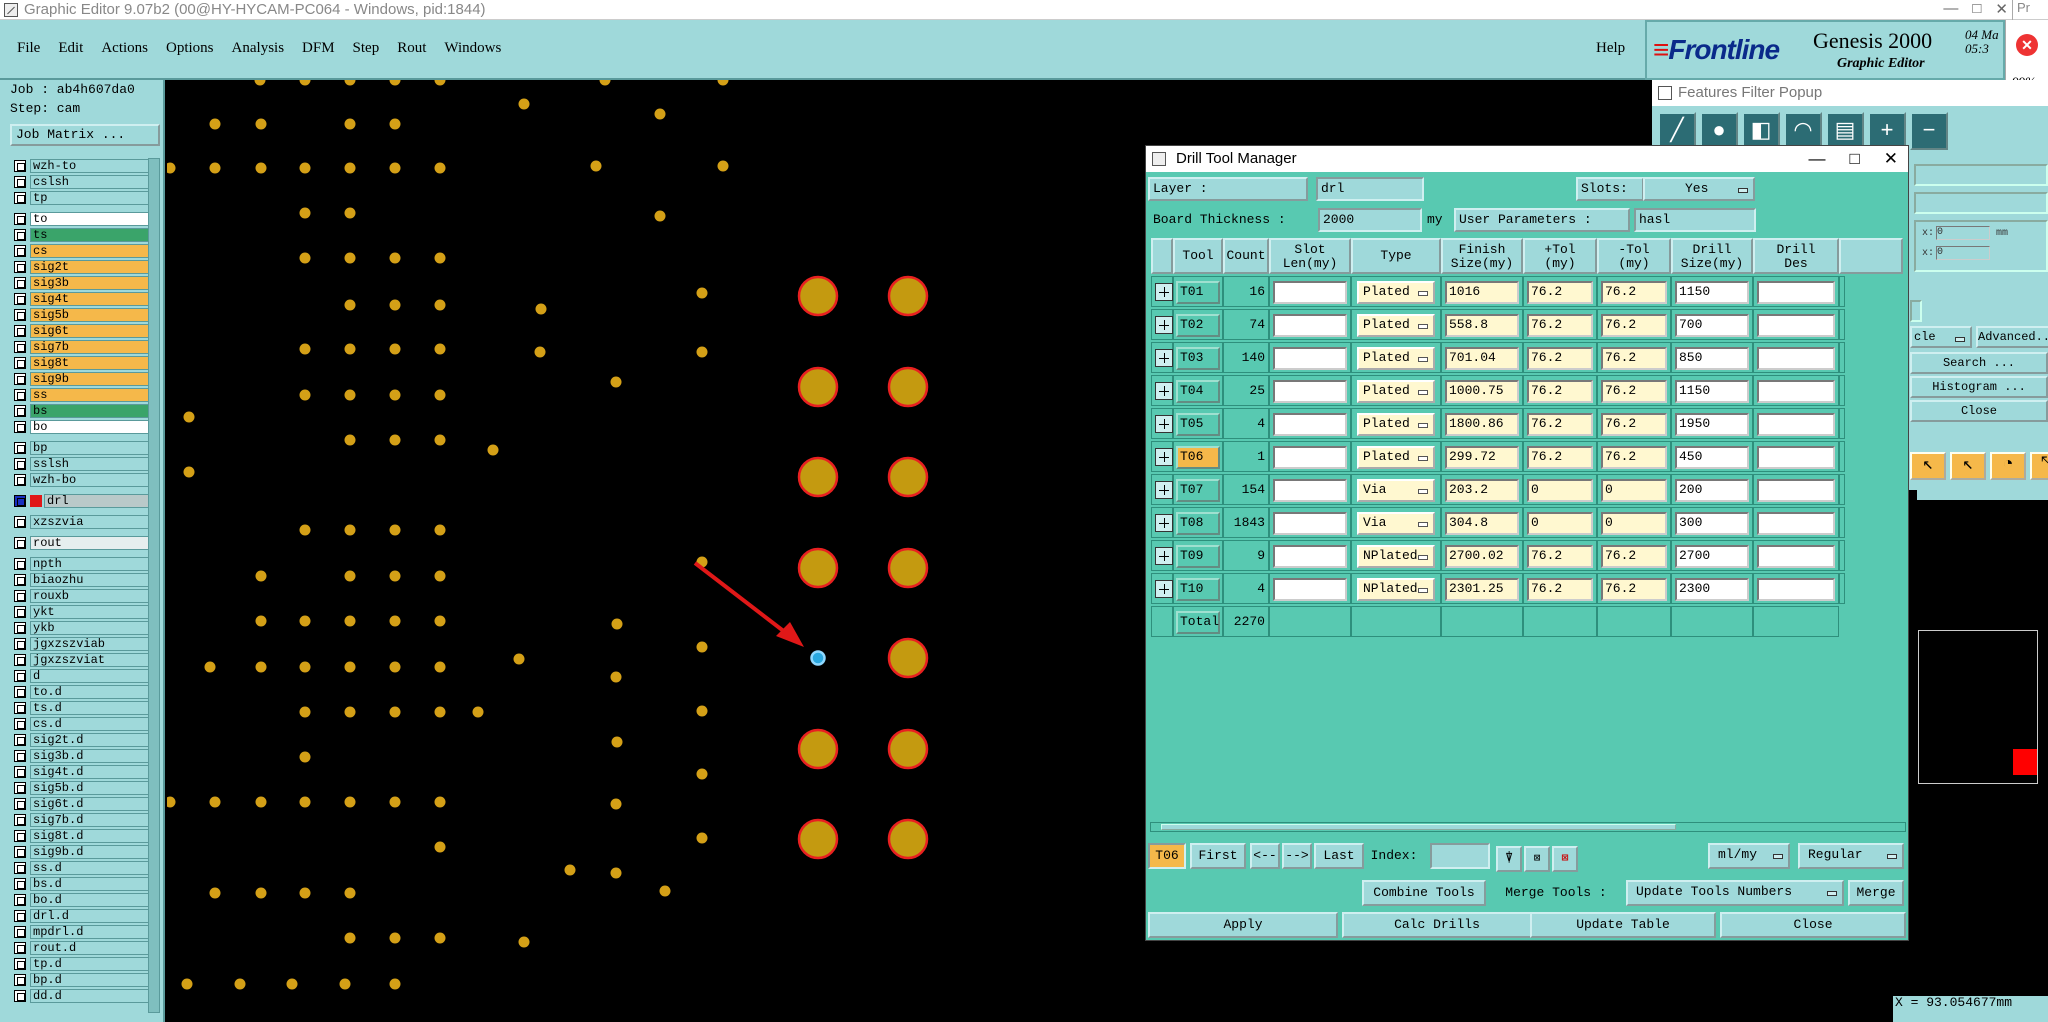 This screenshot has width=2048, height=1022. Describe the element at coordinates (1796, 325) in the screenshot. I see `drill-des-input` at that location.